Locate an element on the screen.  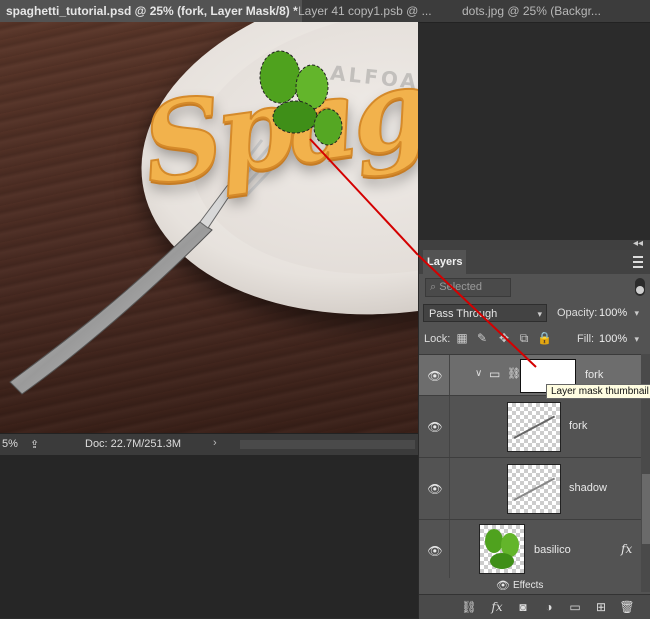
new-group-icon: ▭ is located at coordinates (575, 607).